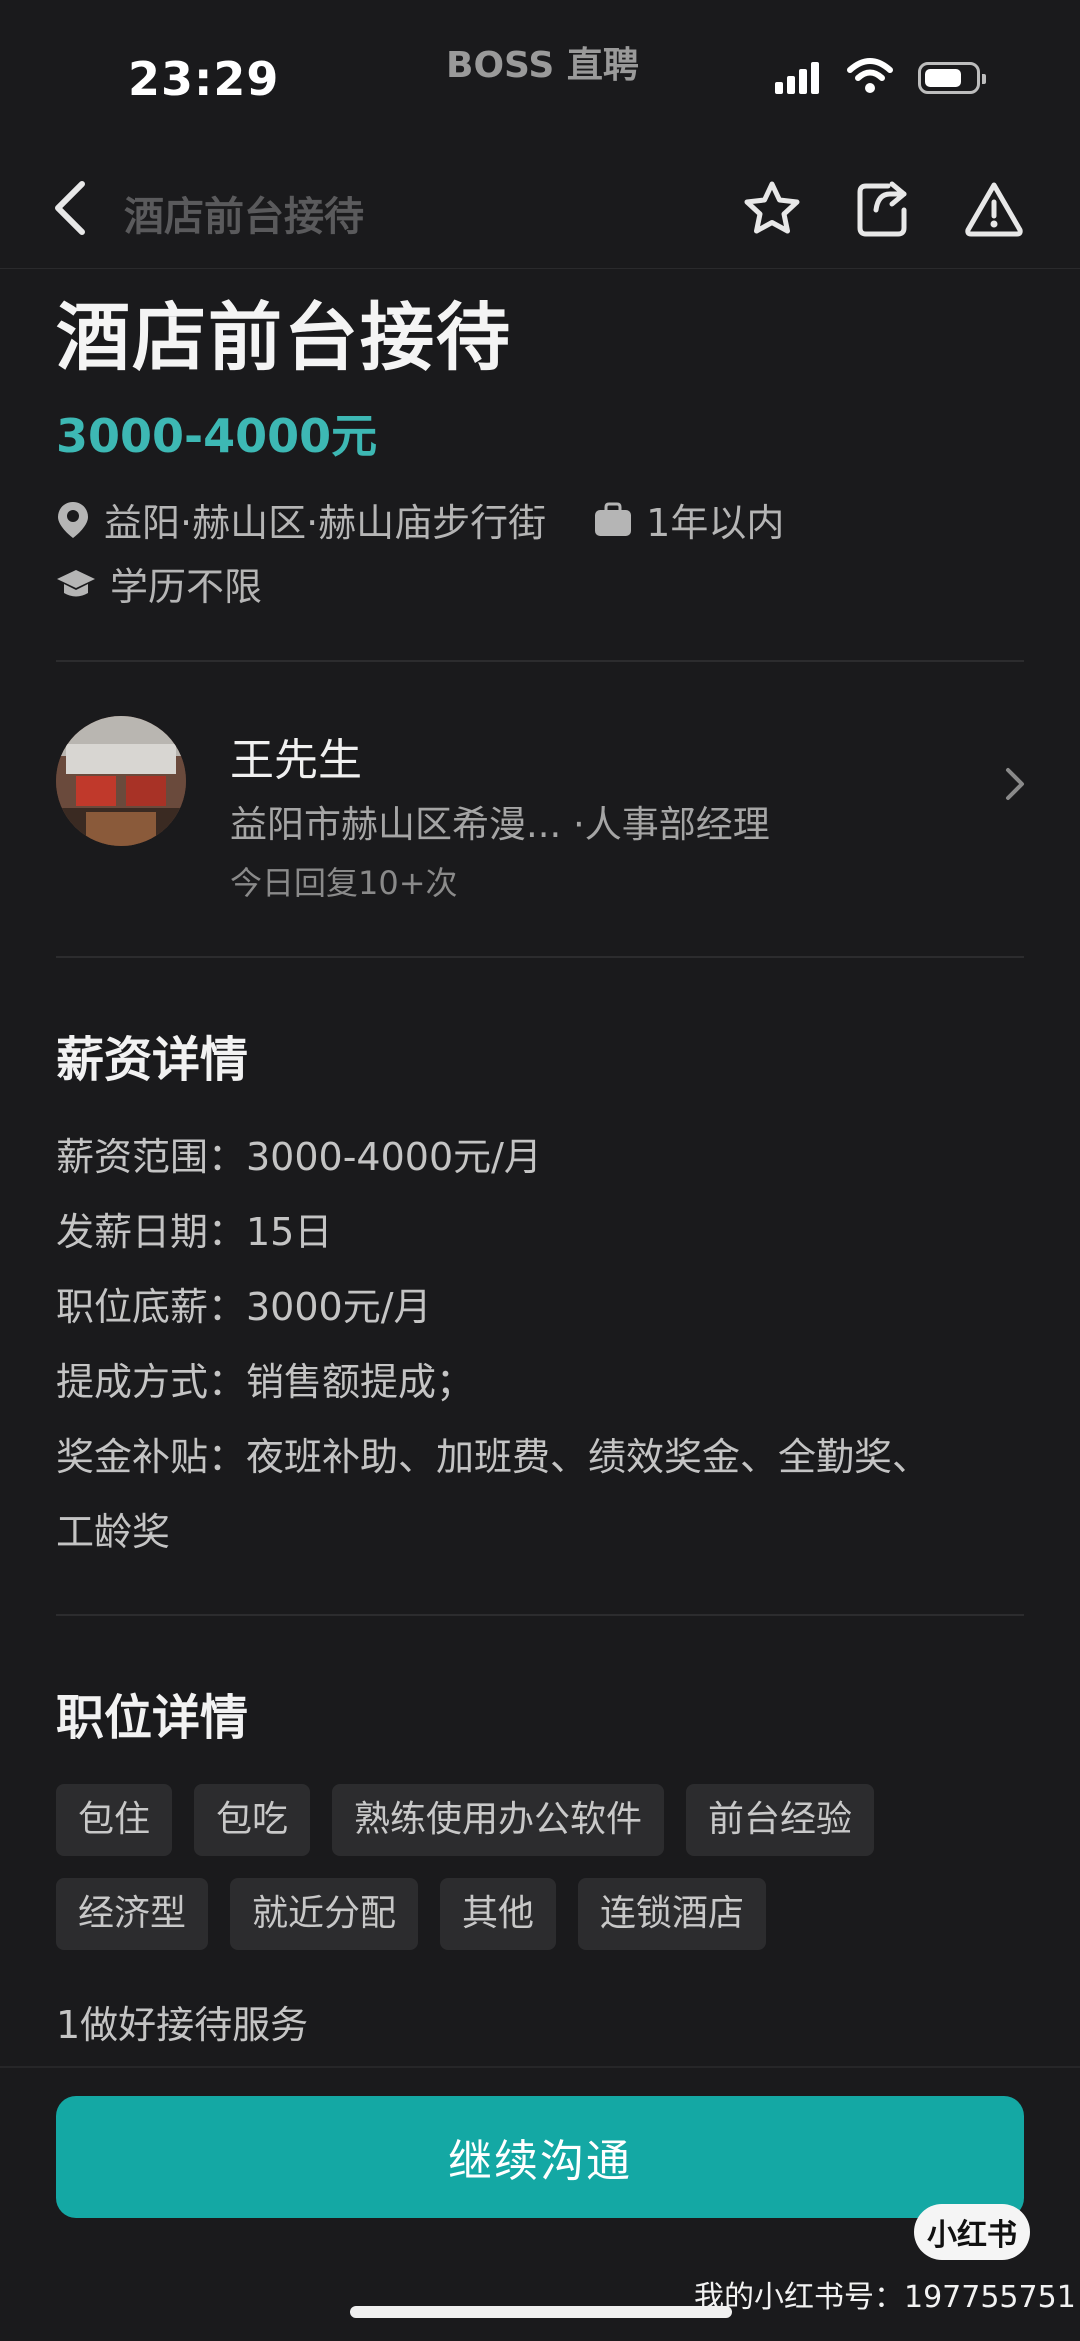 The width and height of the screenshot is (1080, 2341). I want to click on graduation-cap-icon, so click(76, 582).